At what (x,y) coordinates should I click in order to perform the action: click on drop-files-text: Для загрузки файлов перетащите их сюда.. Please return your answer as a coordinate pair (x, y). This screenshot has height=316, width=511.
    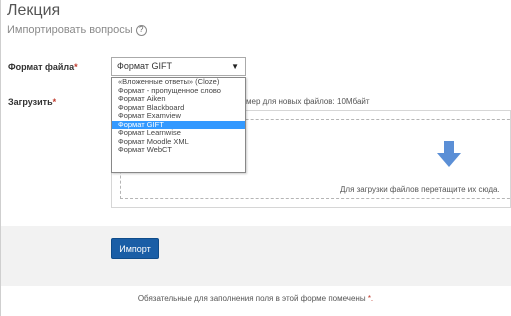
    Looking at the image, I should click on (420, 189).